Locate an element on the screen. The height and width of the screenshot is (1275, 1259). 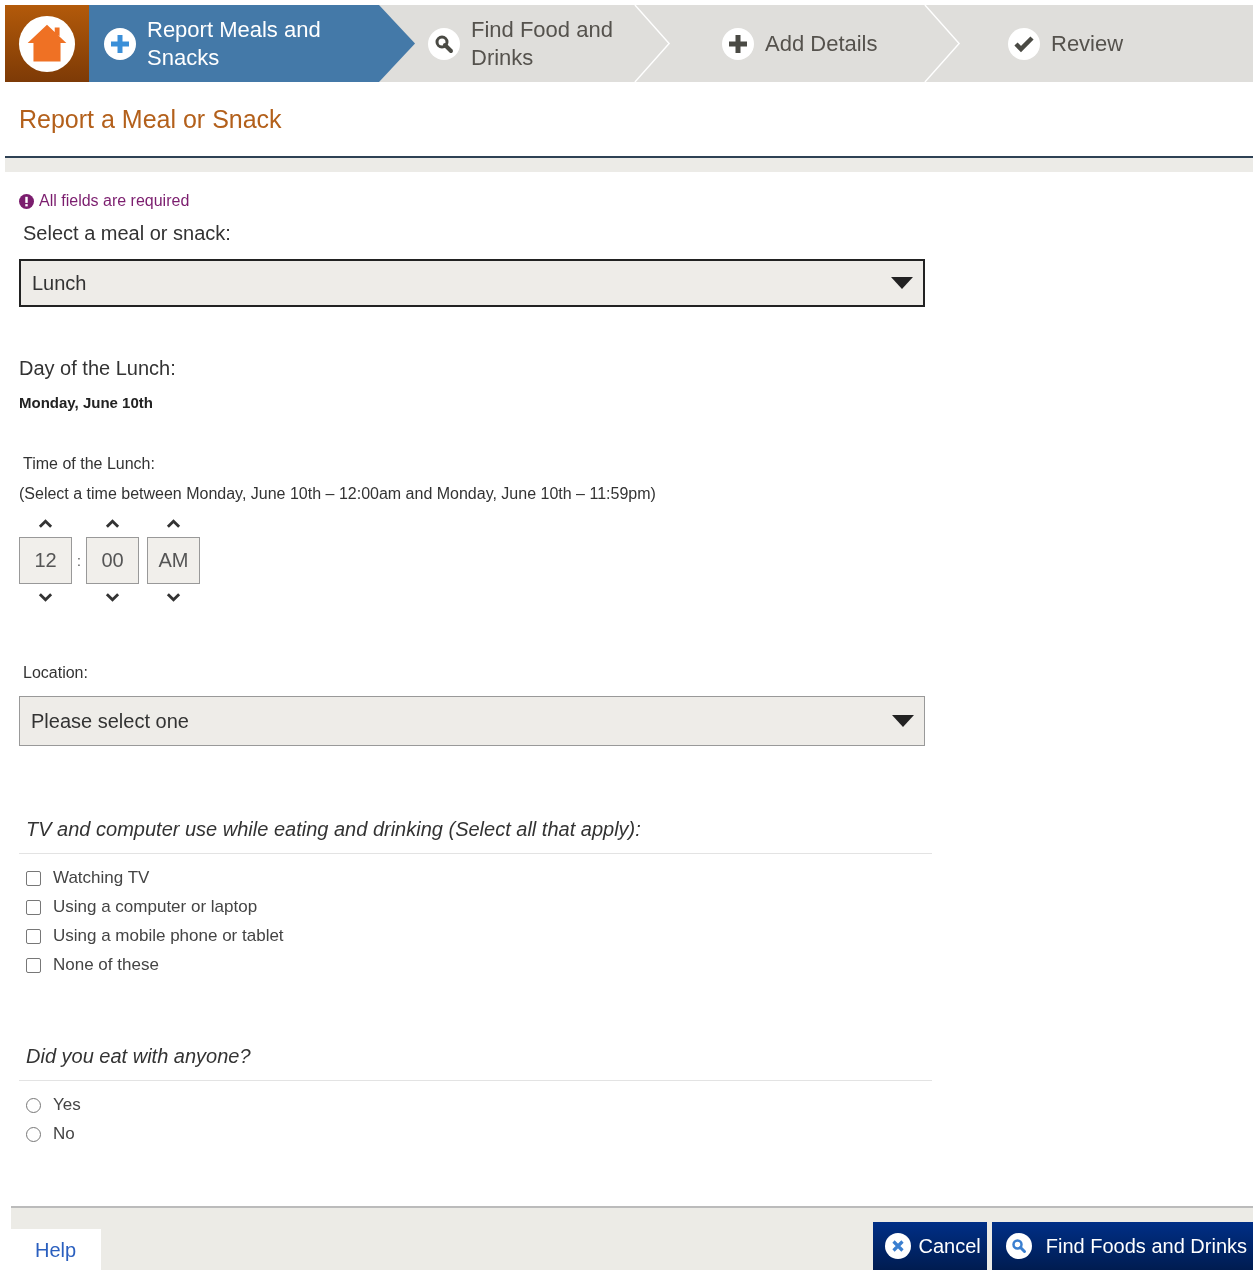
period-field: AM is located at coordinates (173, 560).